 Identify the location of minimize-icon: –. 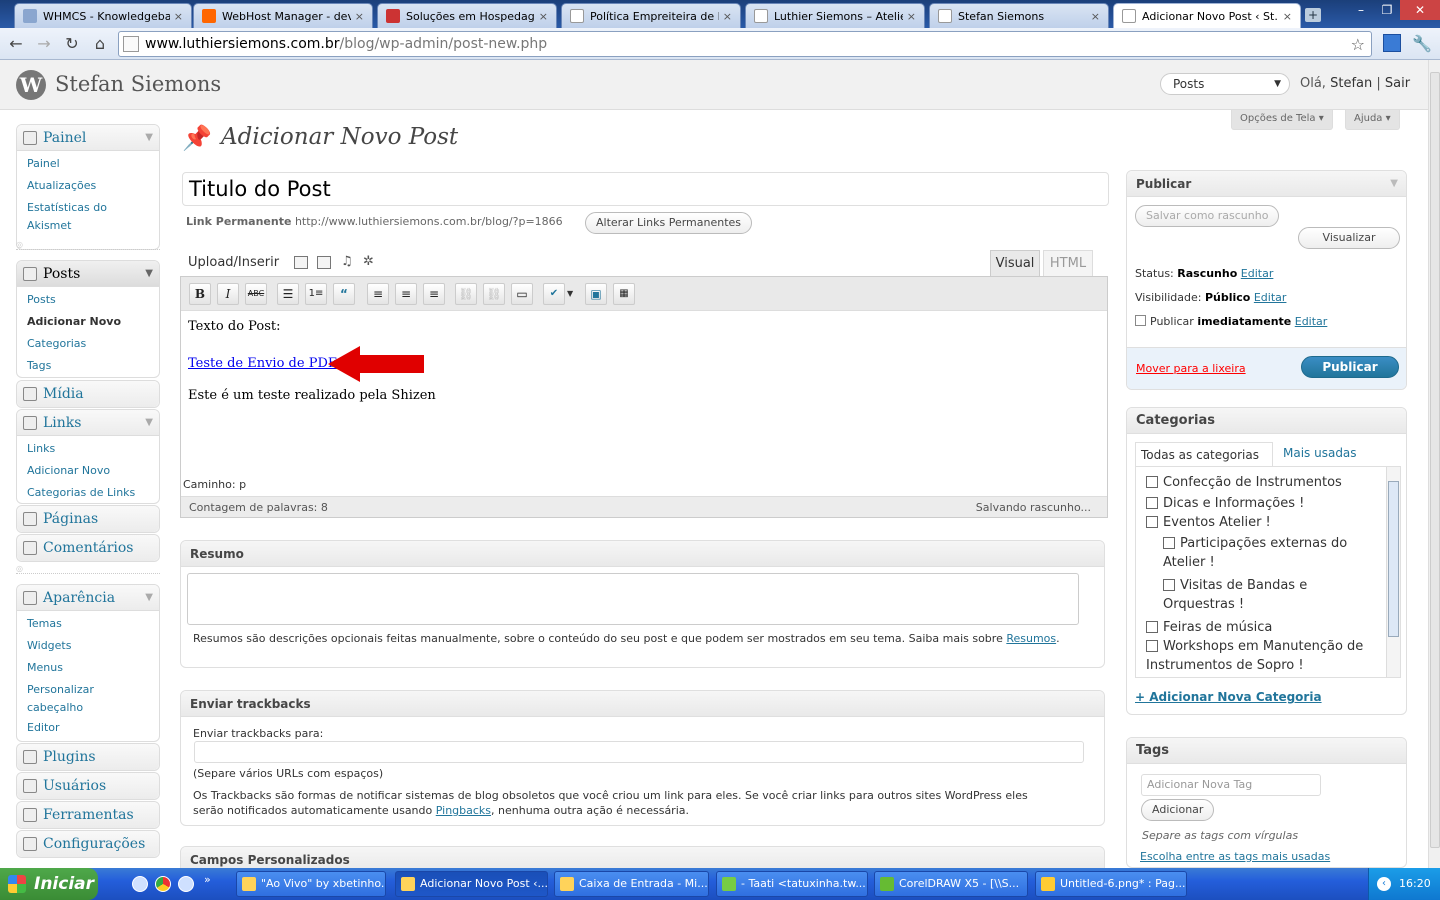
(1361, 10).